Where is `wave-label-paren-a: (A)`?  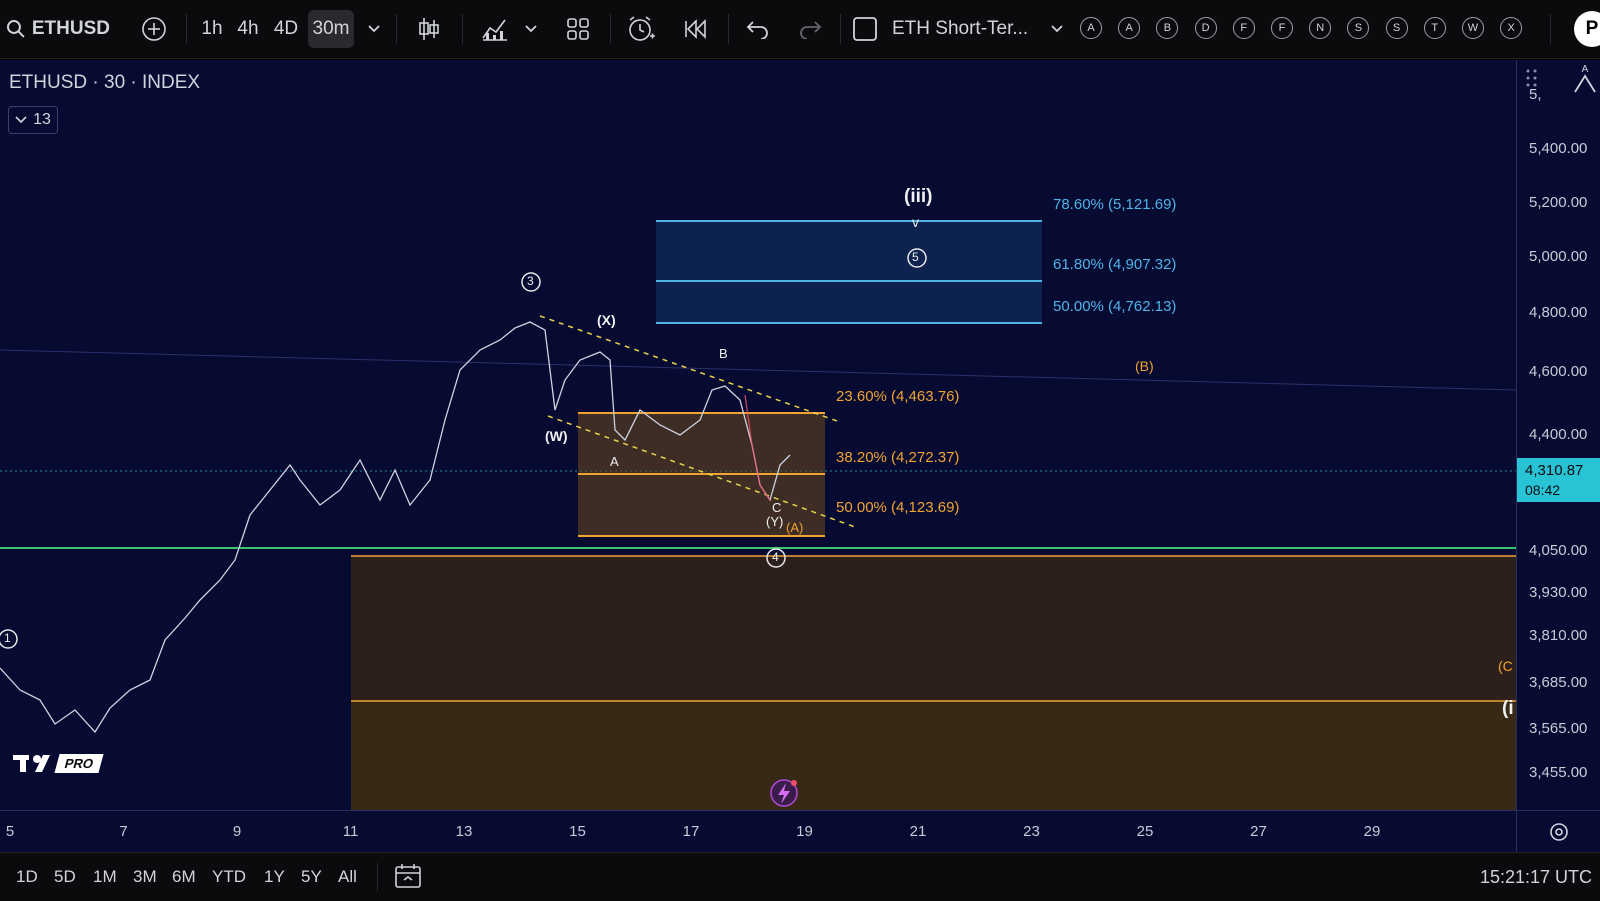
wave-label-paren-a: (A) is located at coordinates (795, 527).